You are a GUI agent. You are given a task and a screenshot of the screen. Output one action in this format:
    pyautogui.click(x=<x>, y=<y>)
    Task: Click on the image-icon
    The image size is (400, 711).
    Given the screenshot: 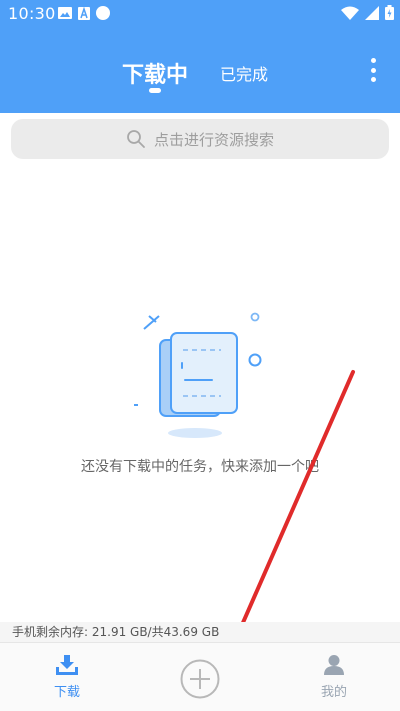 What is the action you would take?
    pyautogui.click(x=65, y=13)
    